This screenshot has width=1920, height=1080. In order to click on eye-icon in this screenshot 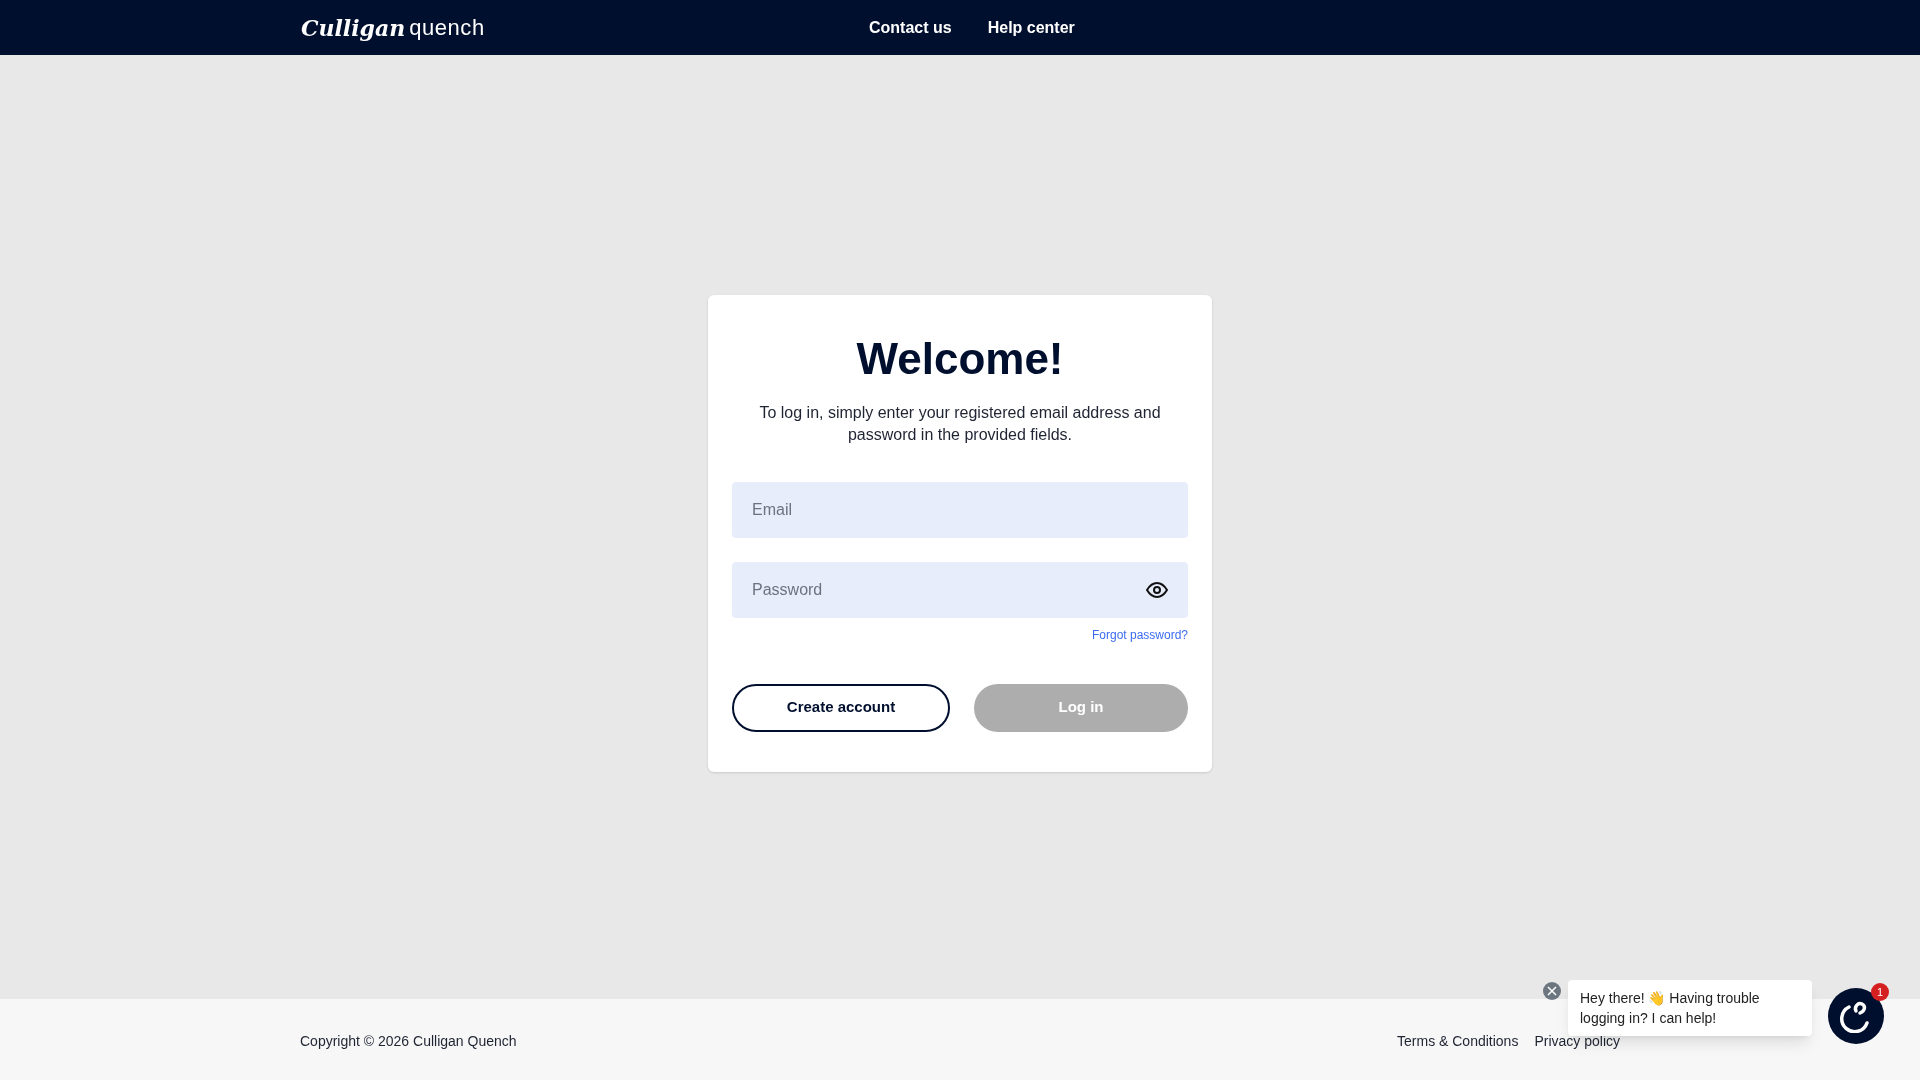, I will do `click(1157, 589)`.